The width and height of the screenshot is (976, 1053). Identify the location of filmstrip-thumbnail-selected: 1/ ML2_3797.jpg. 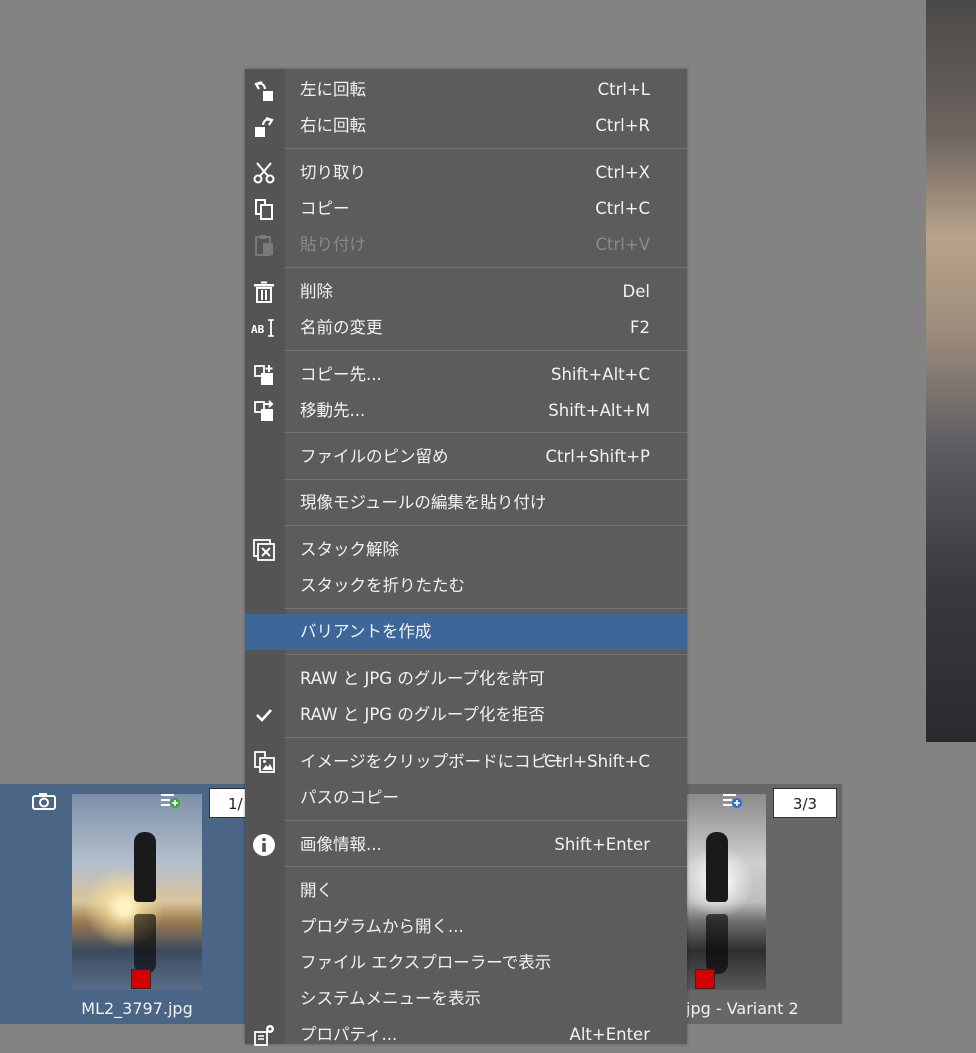
(127, 904).